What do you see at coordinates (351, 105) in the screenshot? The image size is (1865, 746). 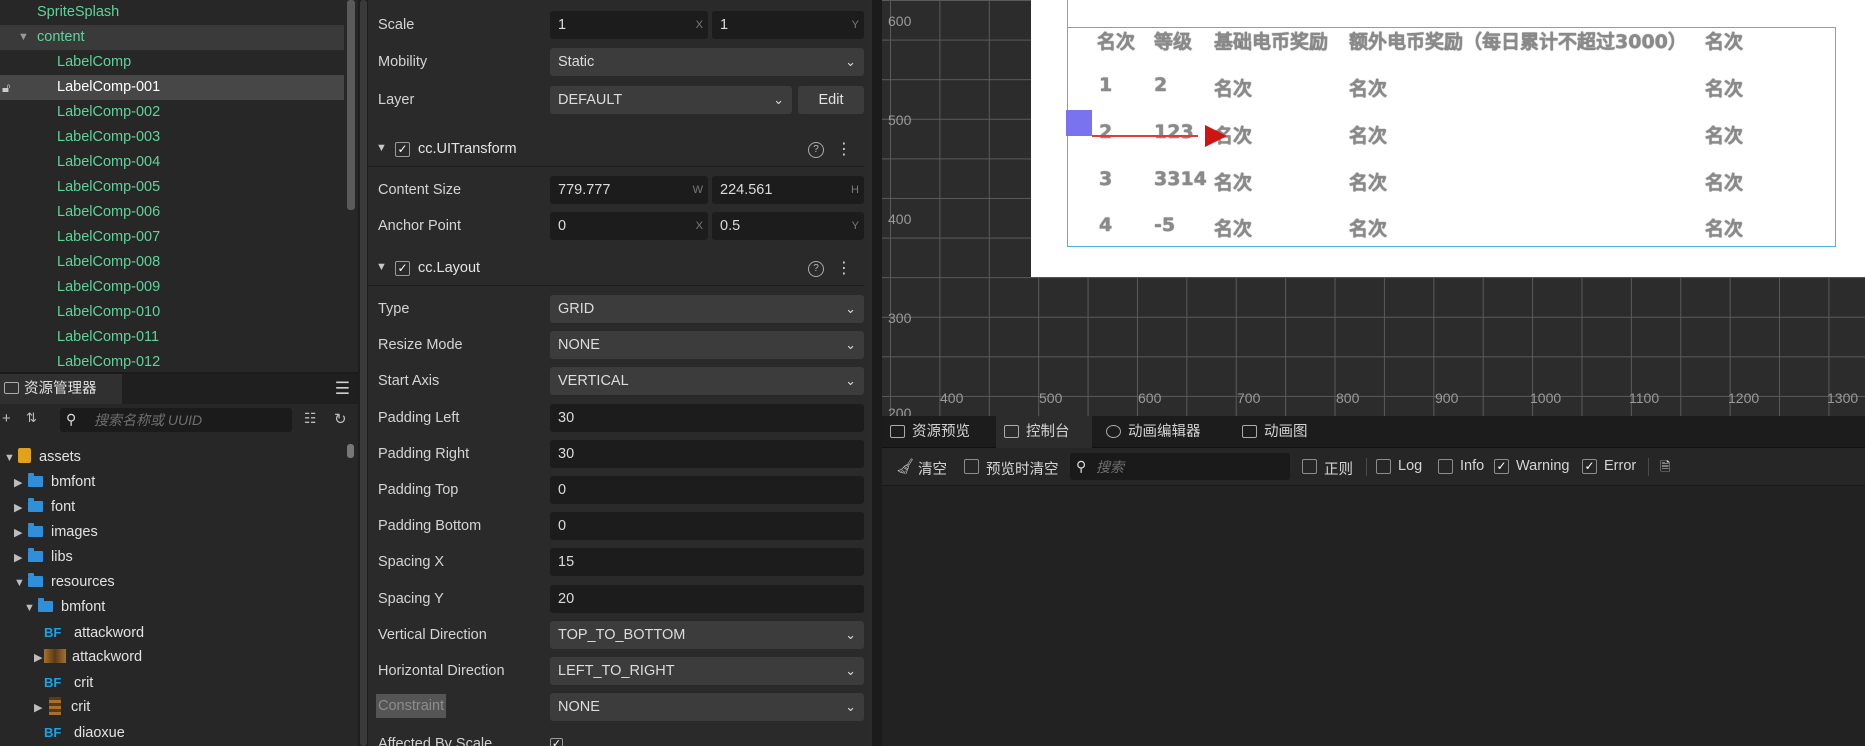 I see `hierarchy-scrollbar` at bounding box center [351, 105].